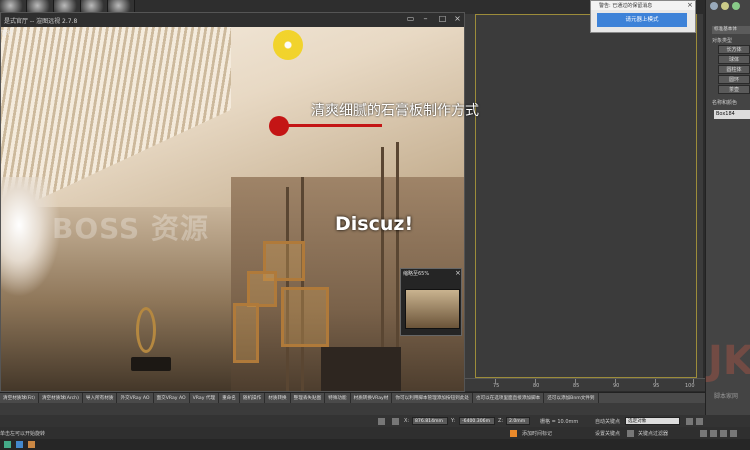  I want to click on dialog-action-button: 请元器上模式, so click(642, 20).